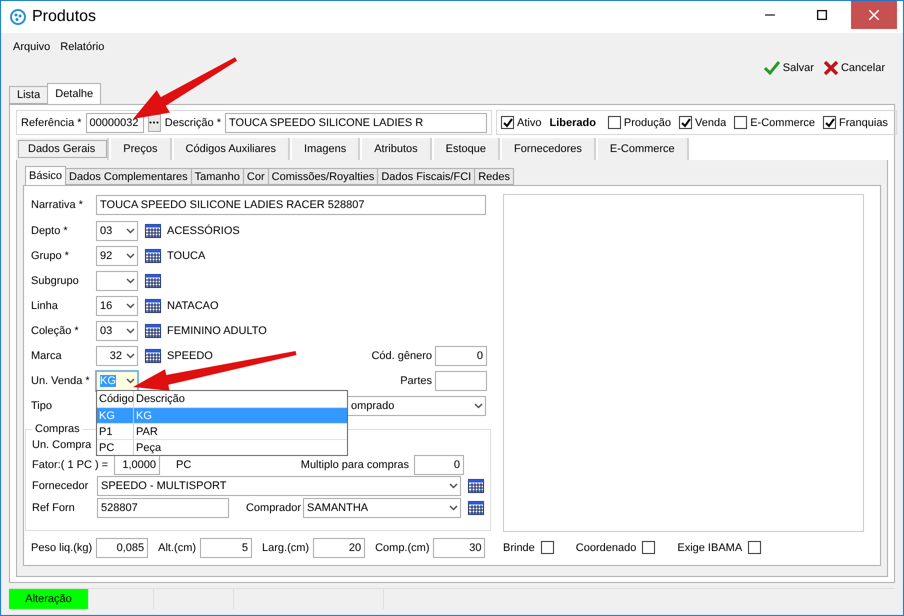 The width and height of the screenshot is (904, 616). I want to click on tab: Lista, so click(28, 95).